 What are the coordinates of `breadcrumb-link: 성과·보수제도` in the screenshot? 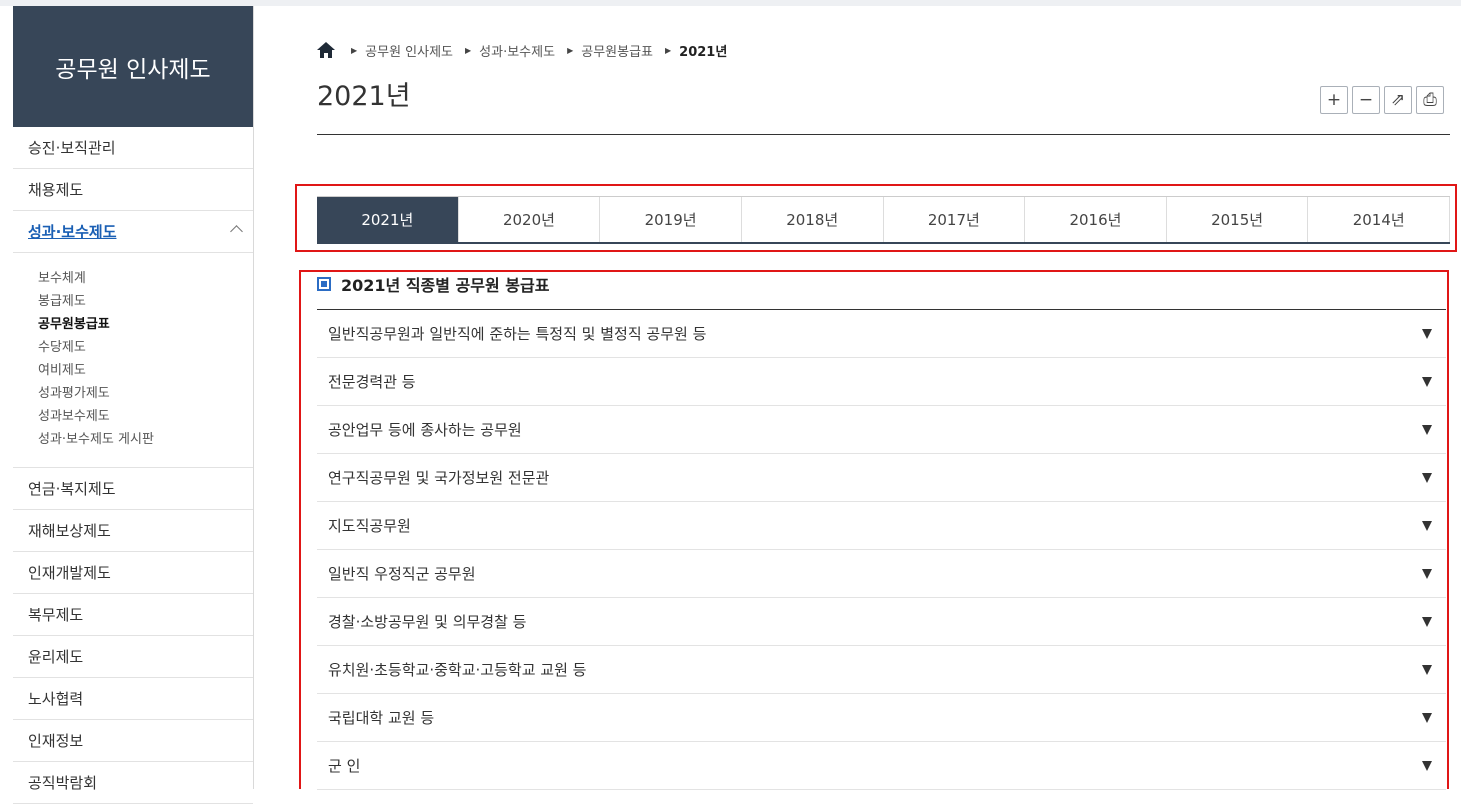 It's located at (517, 50).